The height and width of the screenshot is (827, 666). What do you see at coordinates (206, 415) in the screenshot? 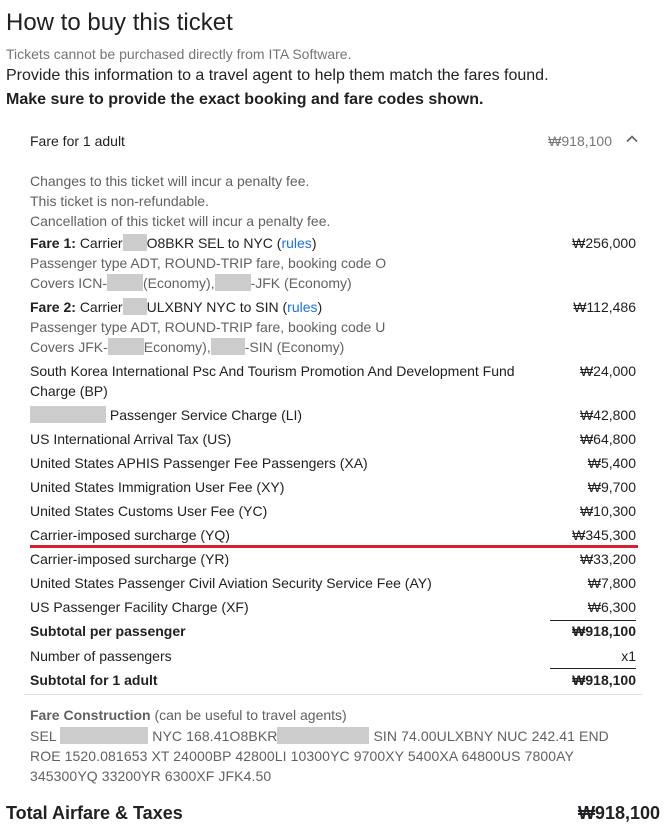
I see `tax-label: Passenger Service Charge (LI)` at bounding box center [206, 415].